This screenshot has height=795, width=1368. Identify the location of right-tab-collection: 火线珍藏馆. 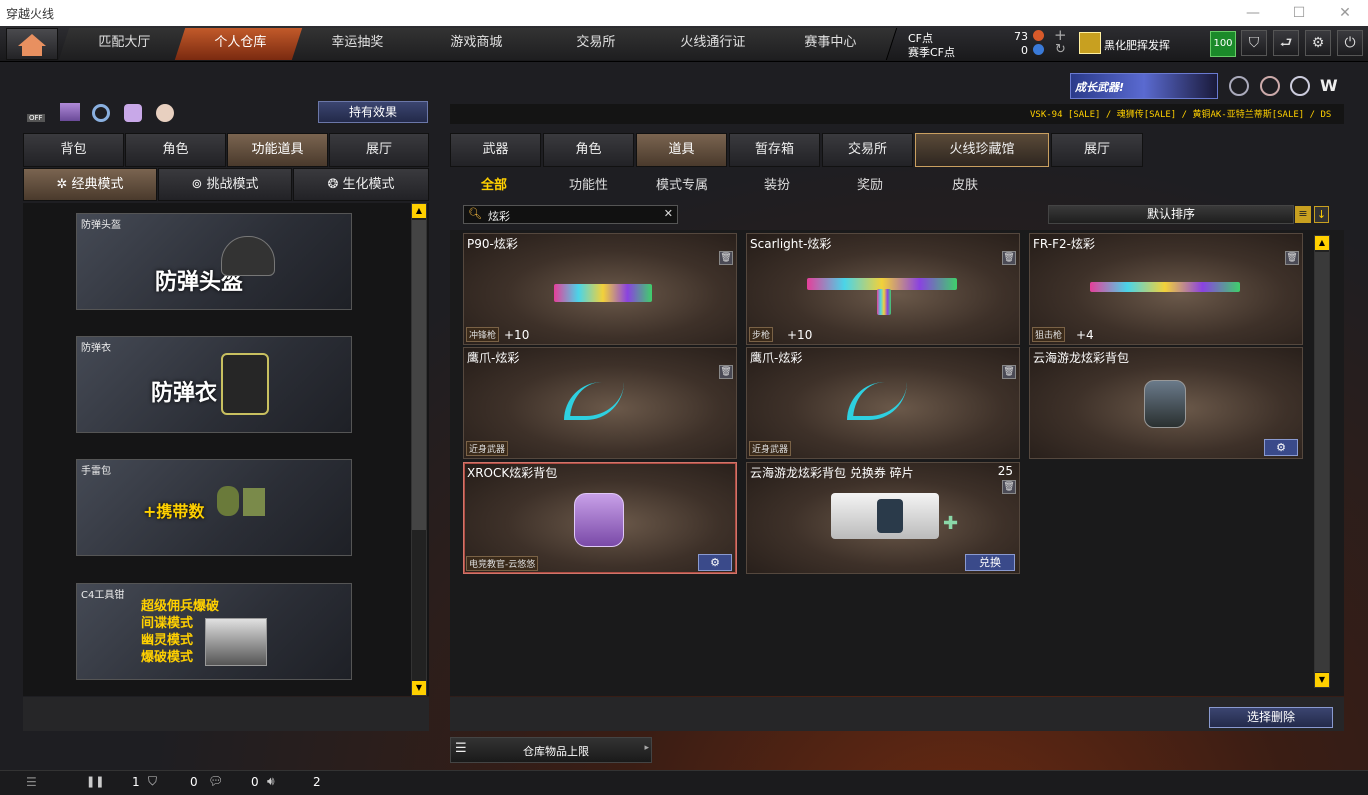
(982, 150).